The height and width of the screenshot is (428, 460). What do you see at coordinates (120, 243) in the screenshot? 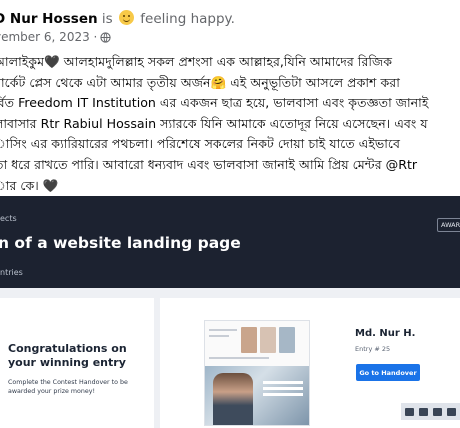
I see `contest-title: n of a website landing page` at bounding box center [120, 243].